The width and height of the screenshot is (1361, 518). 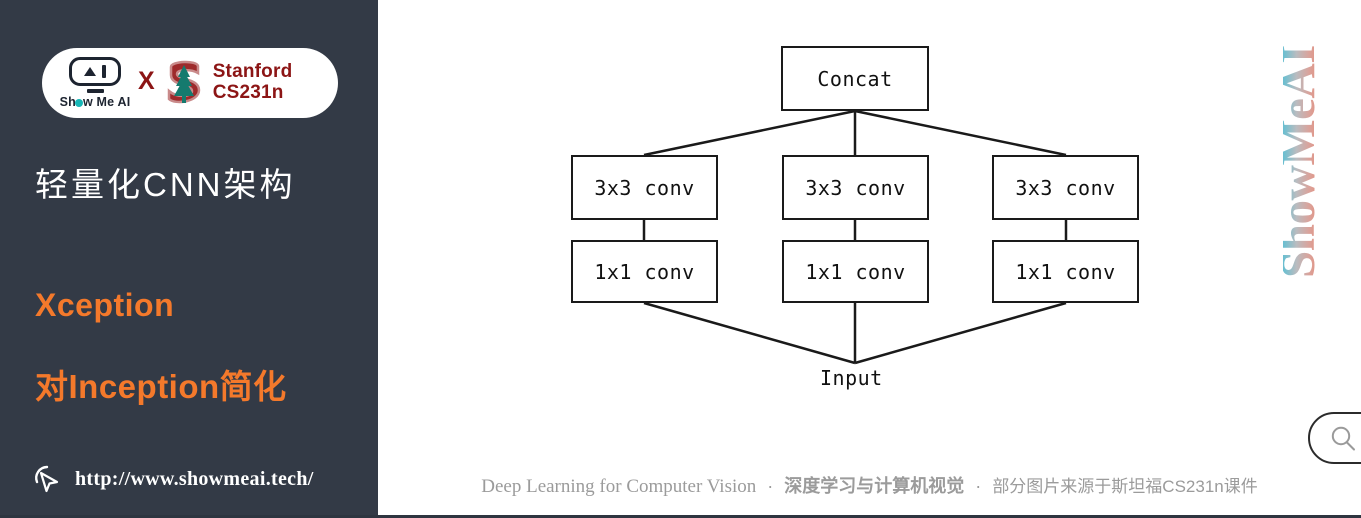 What do you see at coordinates (1125, 486) in the screenshot?
I see `footer-cn-tail: 部分图片来源于斯坦福CS231n课件` at bounding box center [1125, 486].